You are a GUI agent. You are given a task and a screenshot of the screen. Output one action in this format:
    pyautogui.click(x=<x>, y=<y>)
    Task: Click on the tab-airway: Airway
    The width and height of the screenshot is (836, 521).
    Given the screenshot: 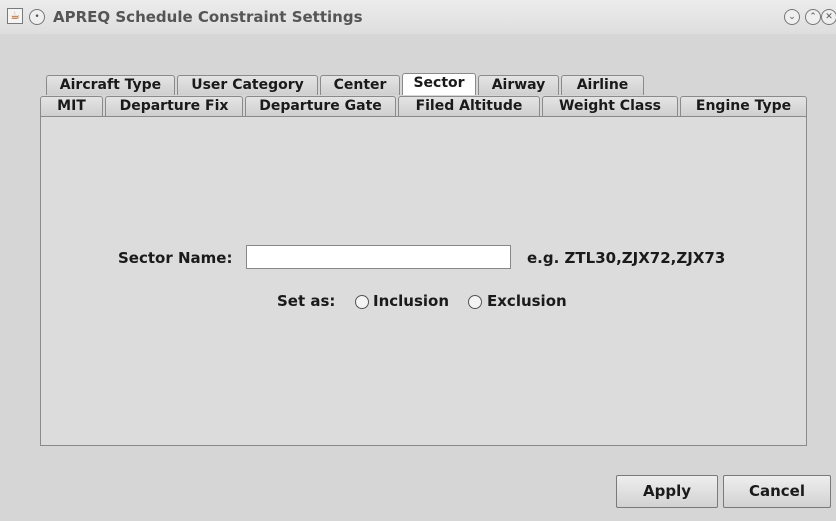 What is the action you would take?
    pyautogui.click(x=518, y=85)
    